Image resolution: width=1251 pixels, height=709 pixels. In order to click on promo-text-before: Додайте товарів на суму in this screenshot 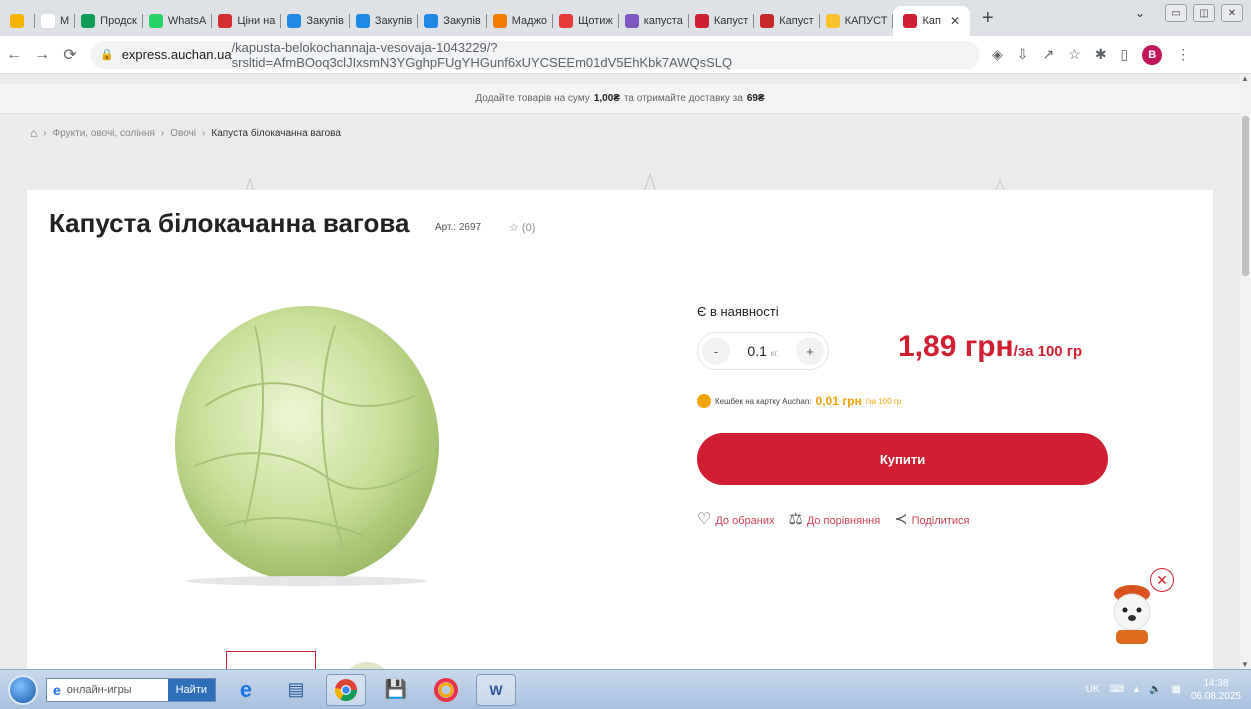, I will do `click(532, 98)`.